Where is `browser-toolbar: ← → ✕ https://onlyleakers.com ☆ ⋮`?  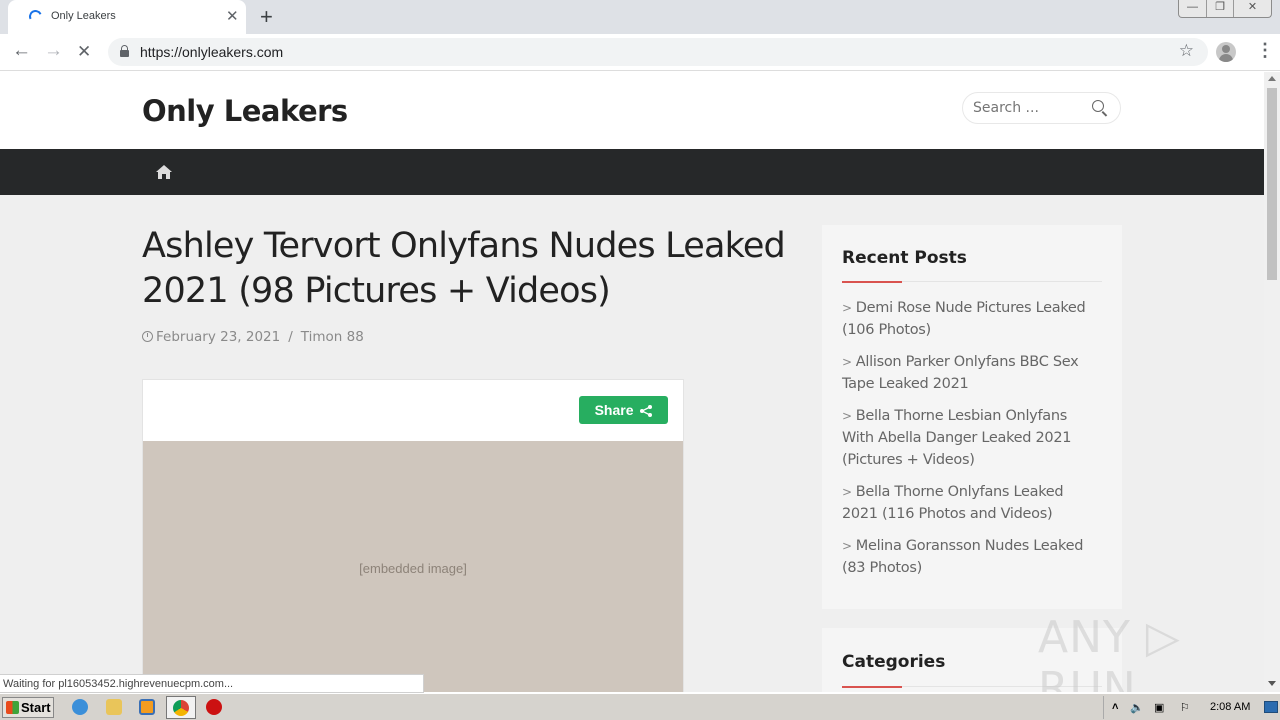 browser-toolbar: ← → ✕ https://onlyleakers.com ☆ ⋮ is located at coordinates (640, 52).